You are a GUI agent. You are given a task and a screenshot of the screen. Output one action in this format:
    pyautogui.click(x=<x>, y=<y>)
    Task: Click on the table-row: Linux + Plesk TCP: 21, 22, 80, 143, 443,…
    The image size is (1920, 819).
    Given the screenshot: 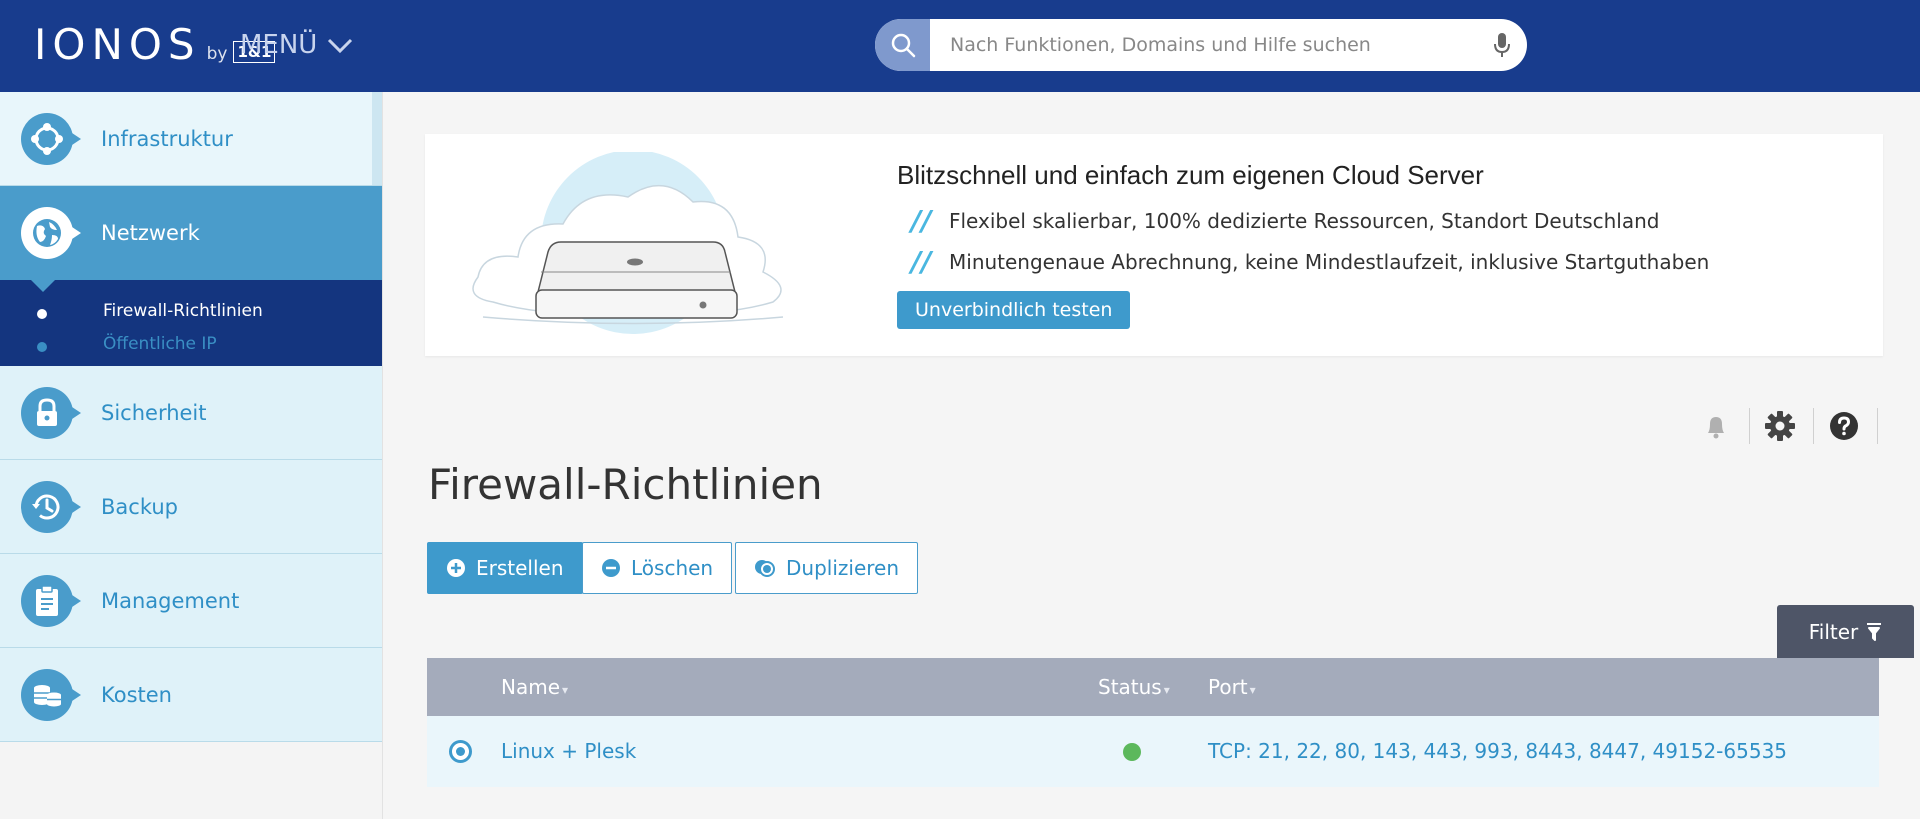 What is the action you would take?
    pyautogui.click(x=1153, y=751)
    